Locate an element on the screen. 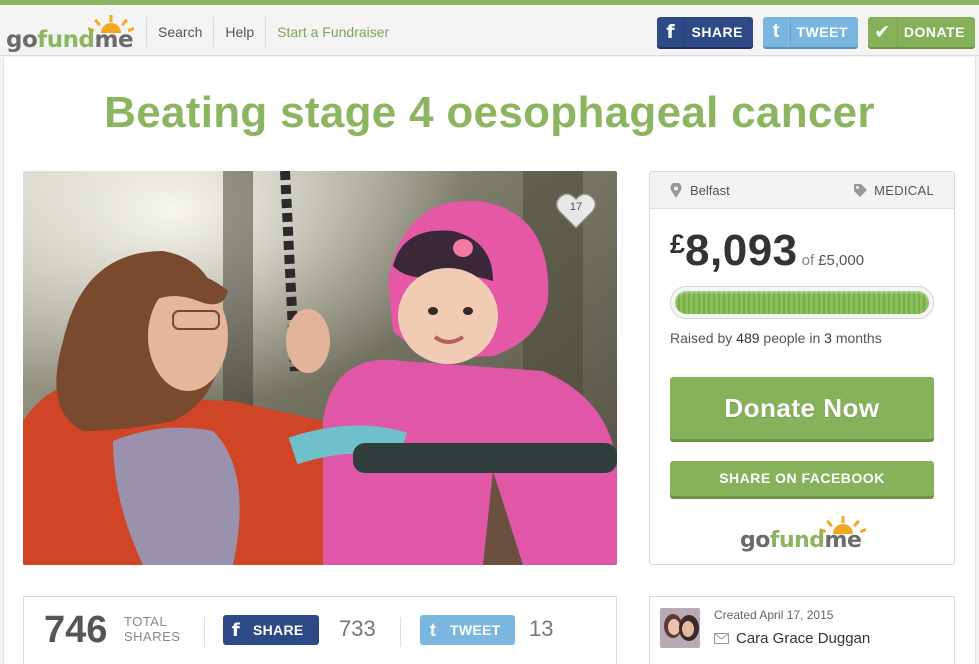  nav-search: Search is located at coordinates (179, 32).